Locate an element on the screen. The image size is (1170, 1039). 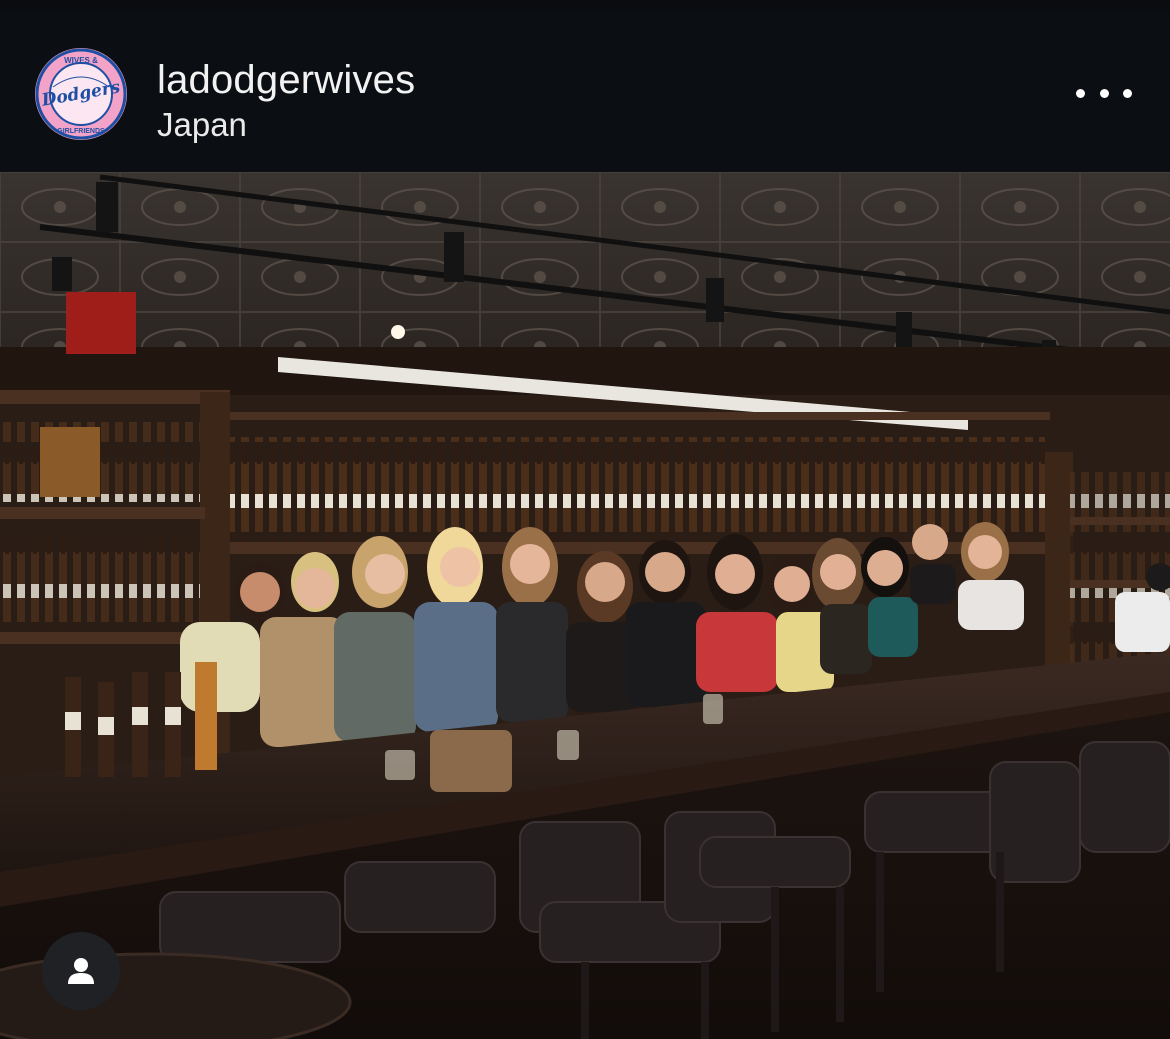
username-link: ladodgerwives is located at coordinates (286, 80).